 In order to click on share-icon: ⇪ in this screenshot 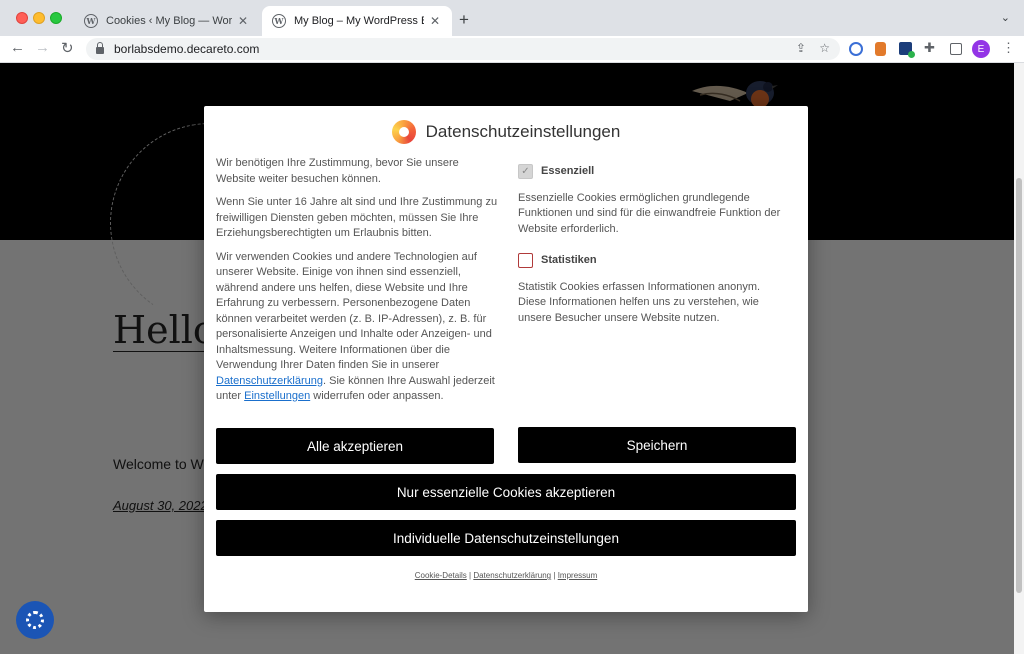, I will do `click(801, 48)`.